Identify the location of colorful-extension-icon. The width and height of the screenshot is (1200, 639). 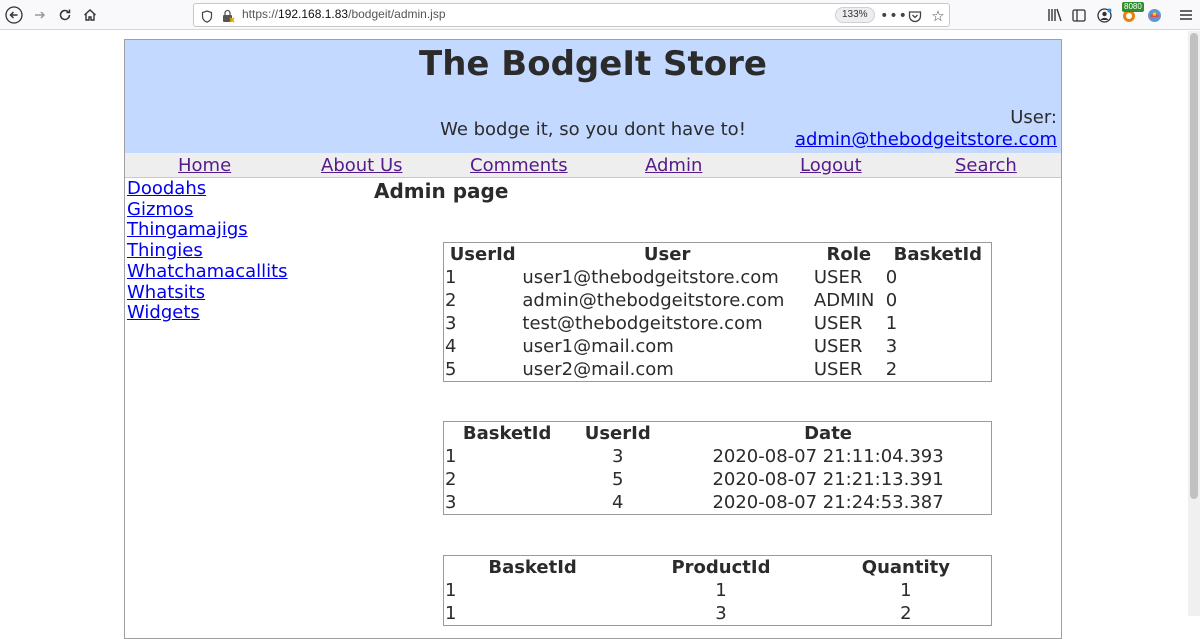
(1154, 15).